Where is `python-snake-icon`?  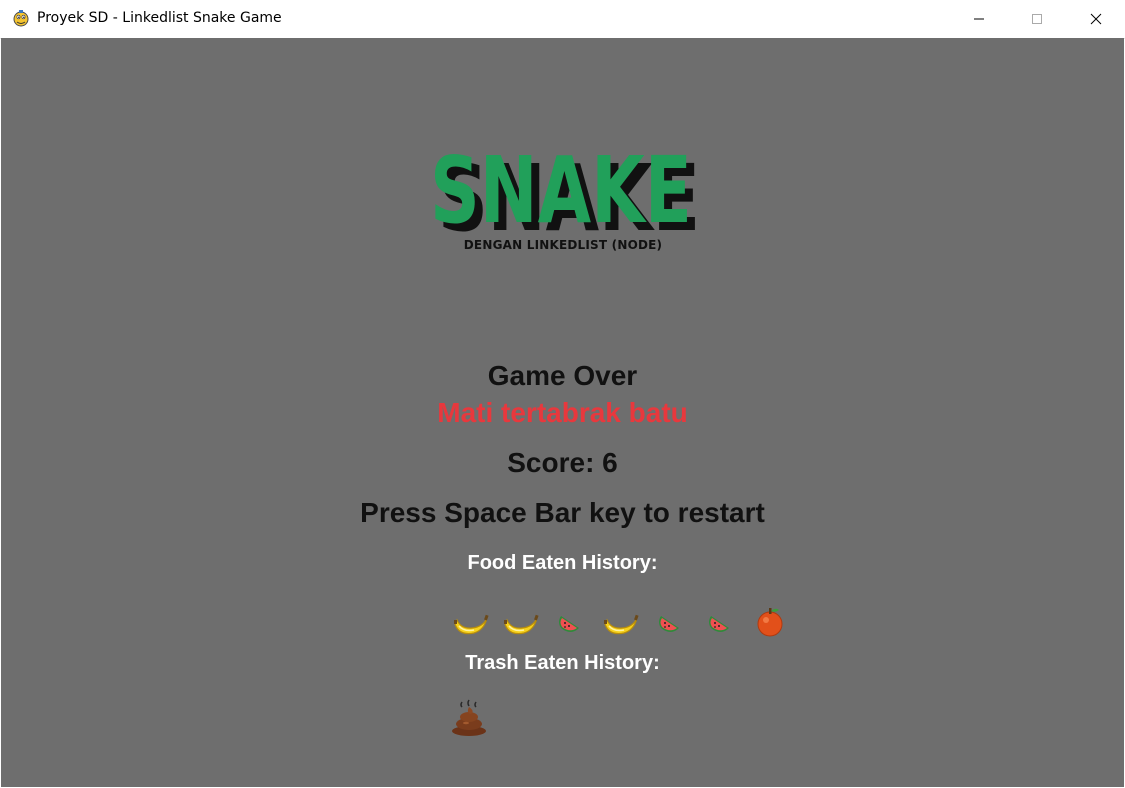
python-snake-icon is located at coordinates (21, 18).